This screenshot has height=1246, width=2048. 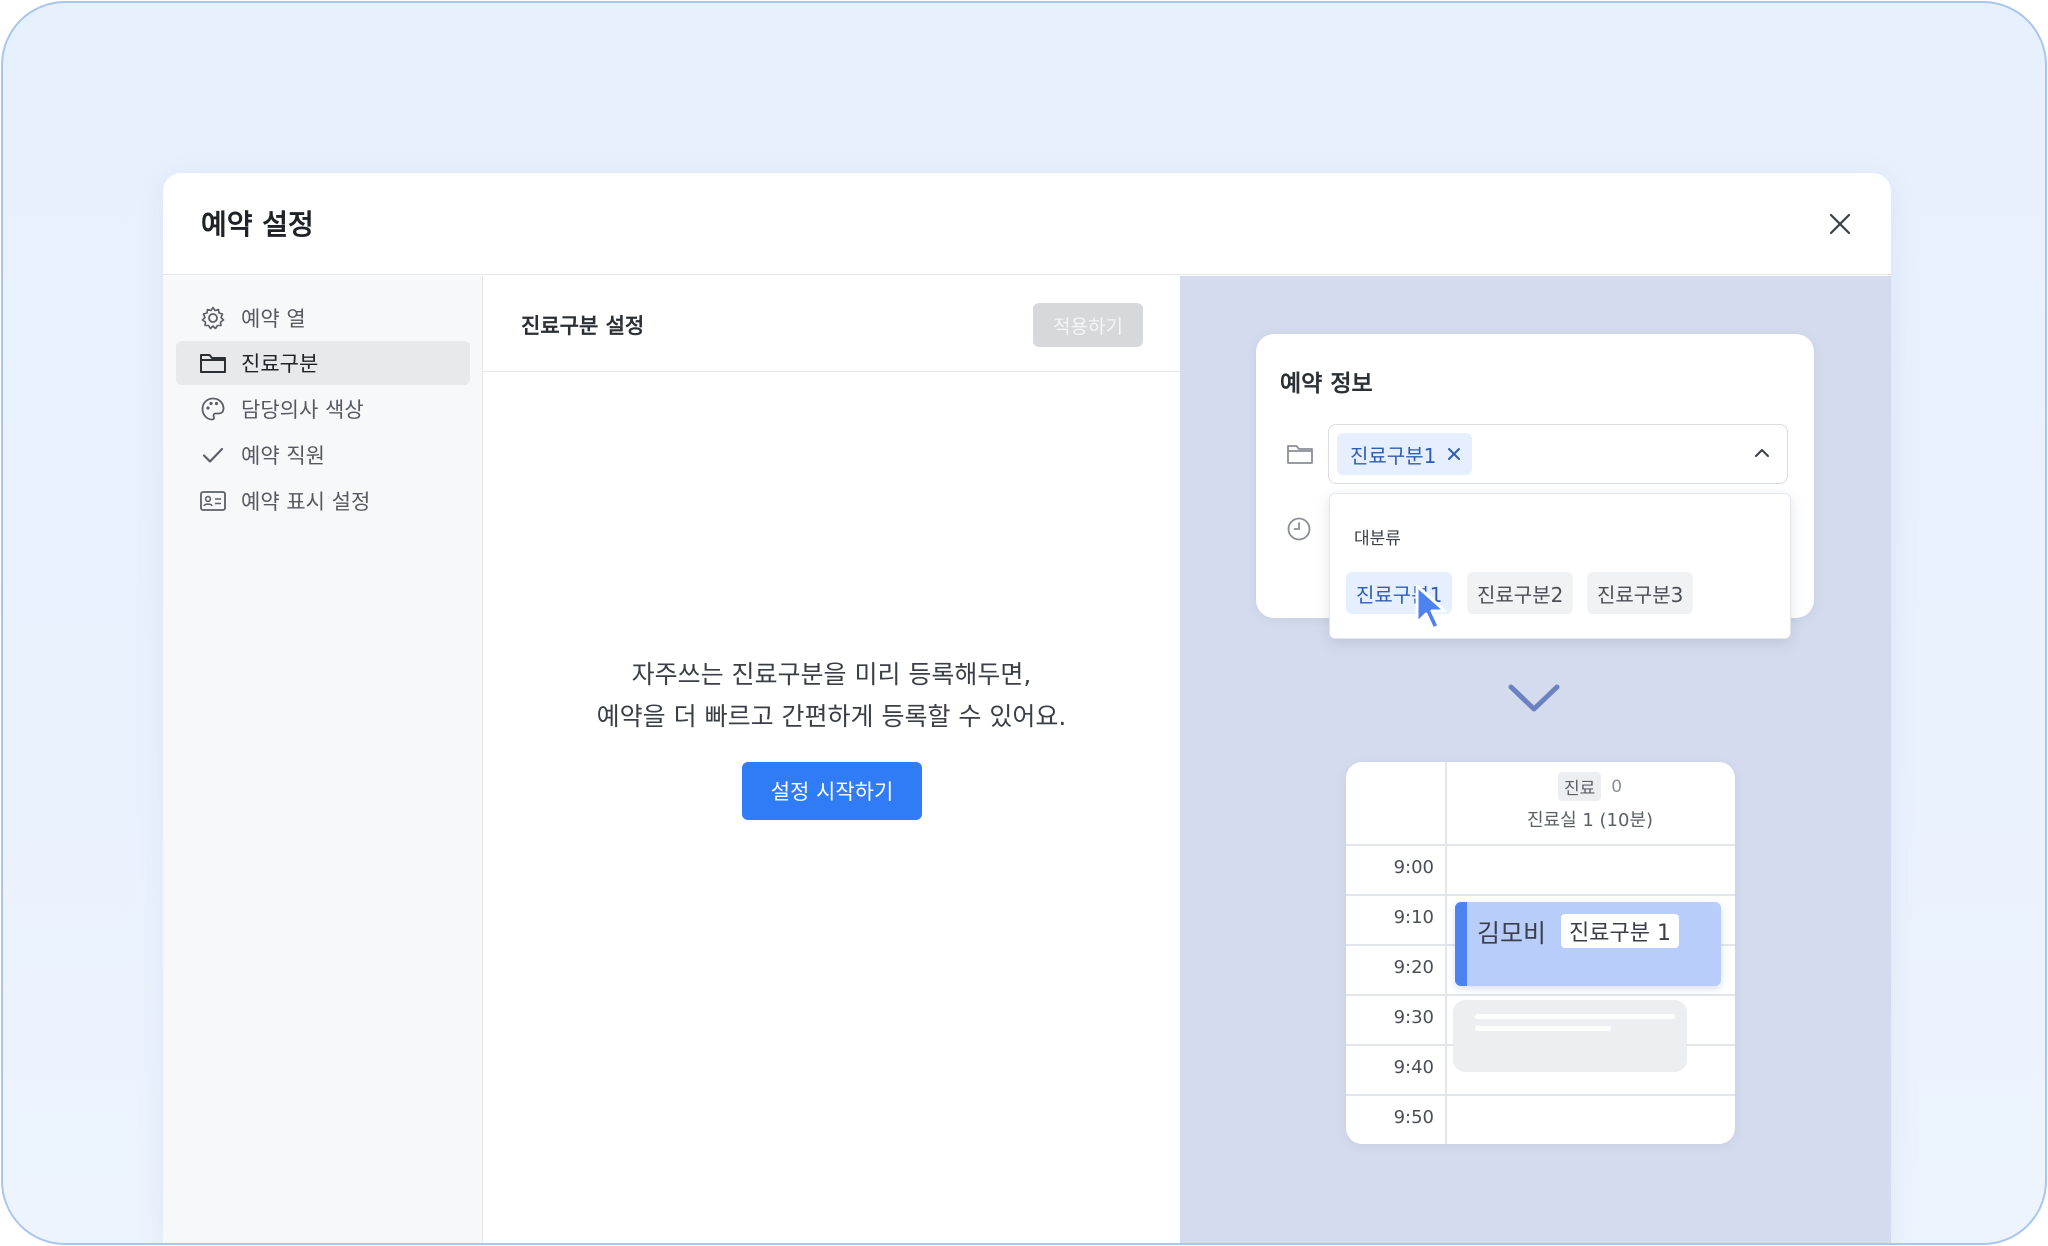 What do you see at coordinates (283, 456) in the screenshot?
I see `sidebar-item-label: 예약 직원` at bounding box center [283, 456].